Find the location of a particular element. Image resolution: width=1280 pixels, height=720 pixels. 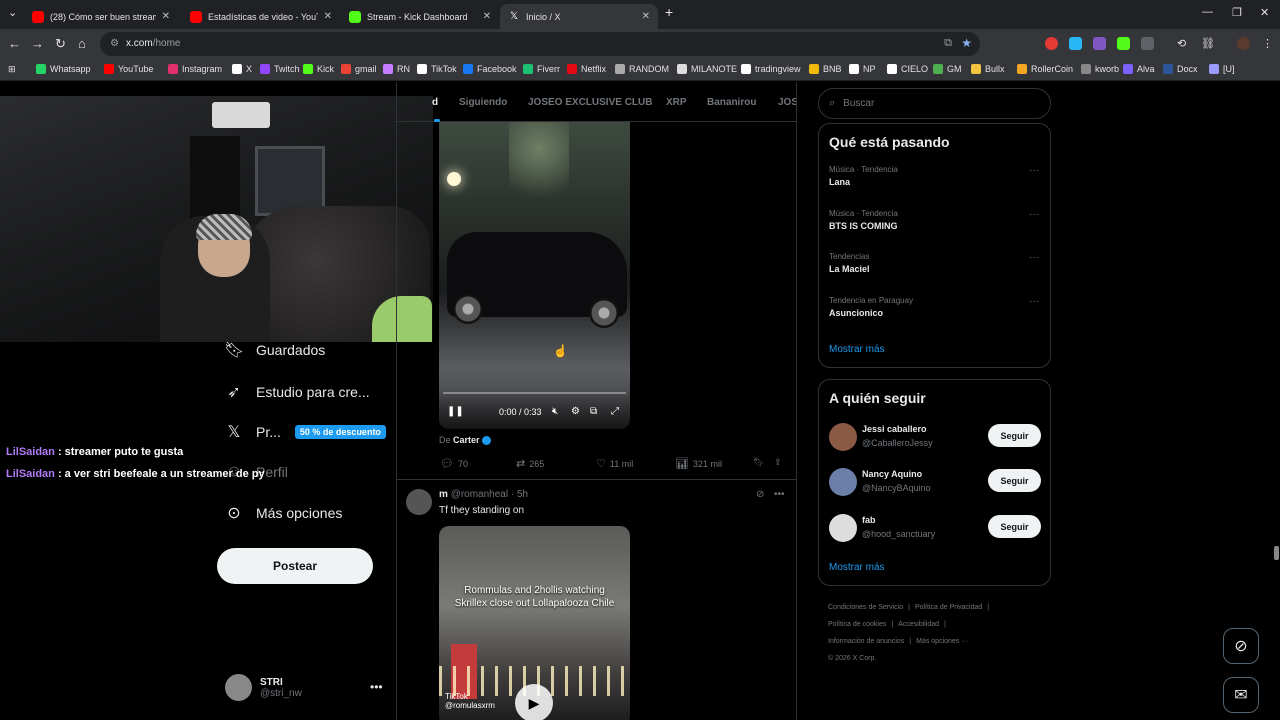

browser-tab-4: 𝕏 Inicio / X ✕ is located at coordinates (579, 16).